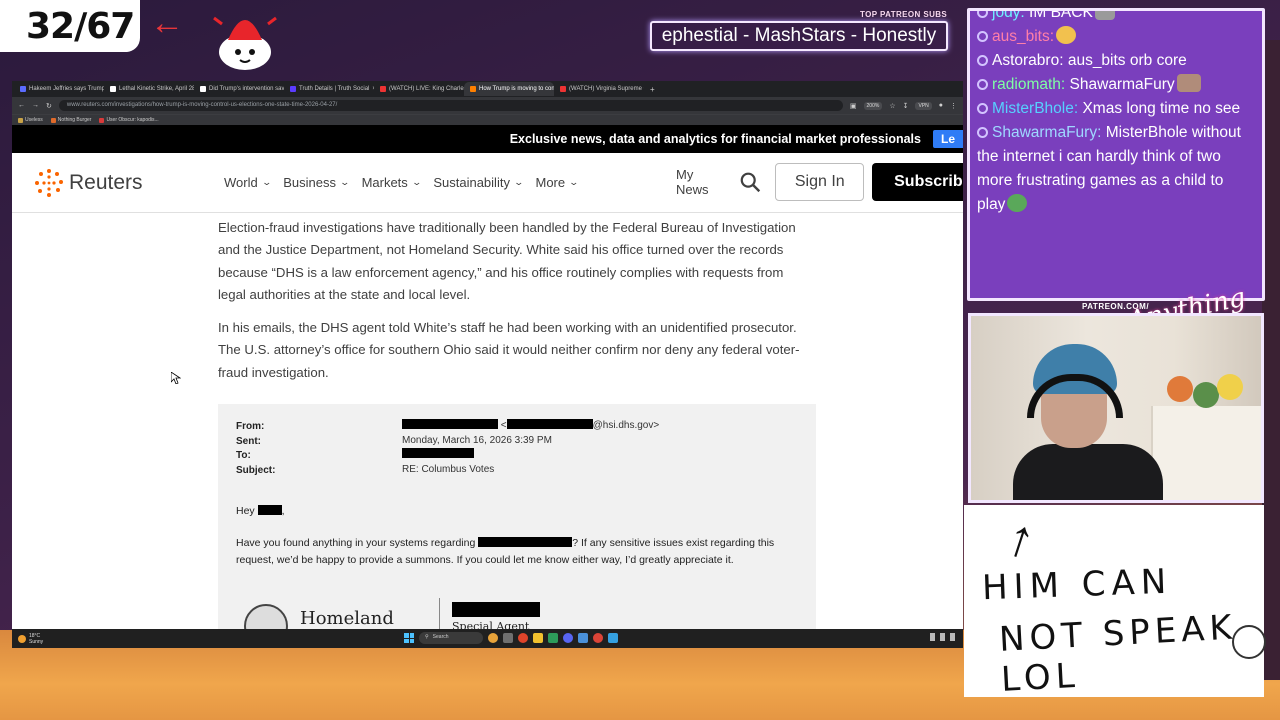  I want to click on cast-icon: ▣, so click(853, 106).